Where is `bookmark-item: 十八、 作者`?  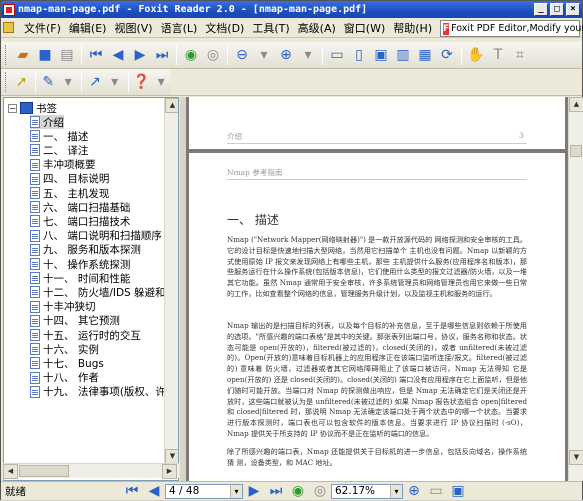 bookmark-item: 十八、 作者 is located at coordinates (64, 378).